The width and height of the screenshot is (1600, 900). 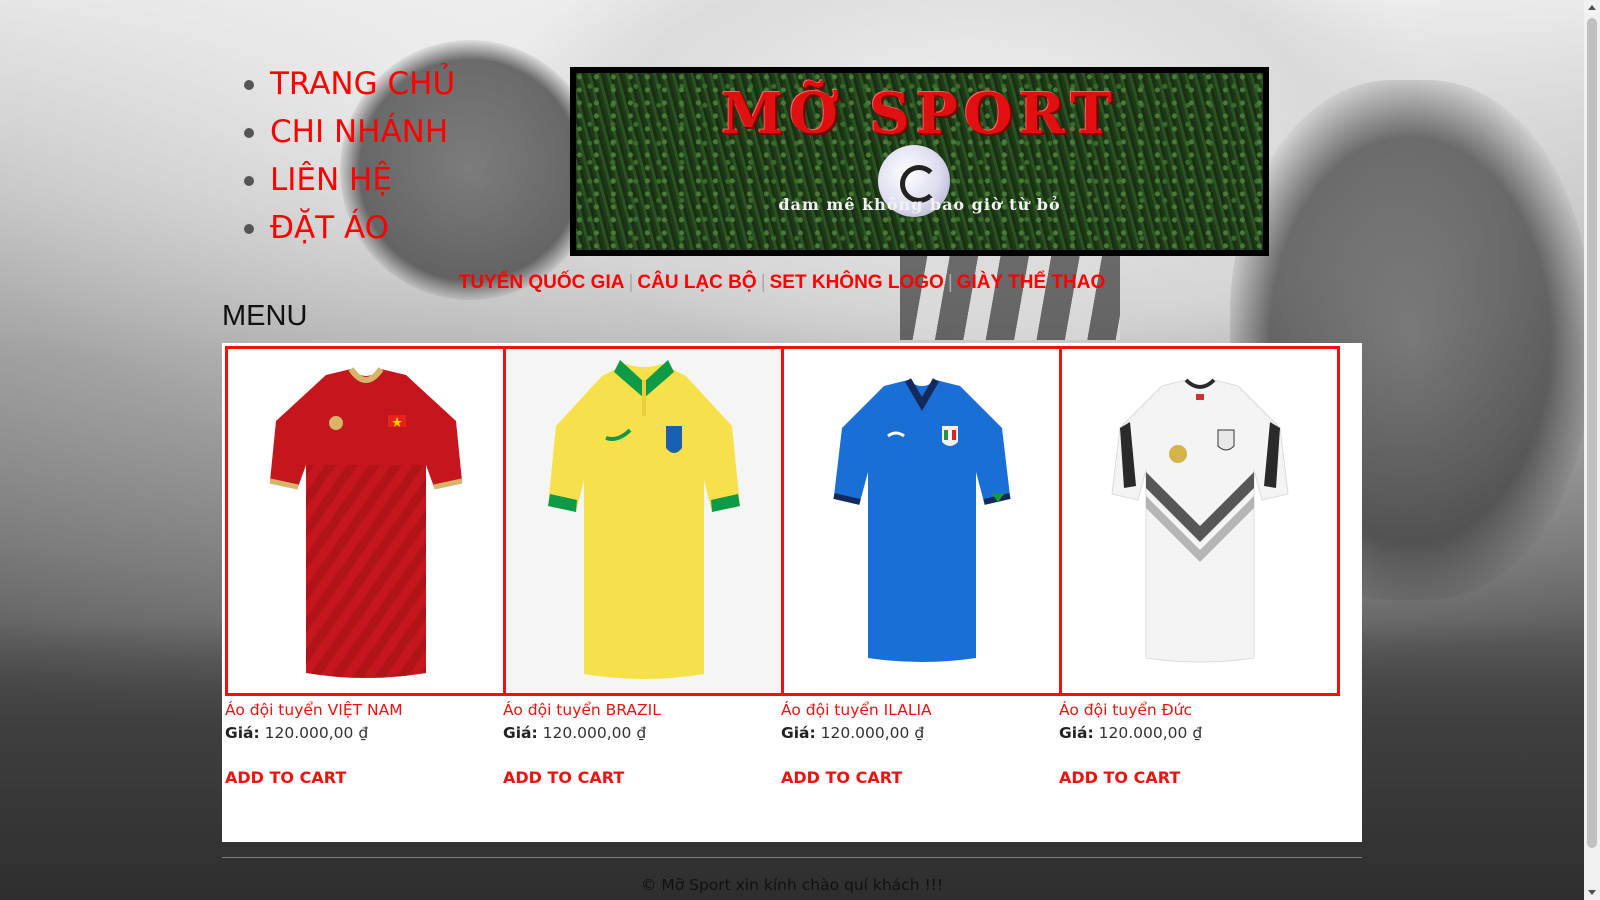 What do you see at coordinates (1010, 295) in the screenshot?
I see `background-stripe-shape` at bounding box center [1010, 295].